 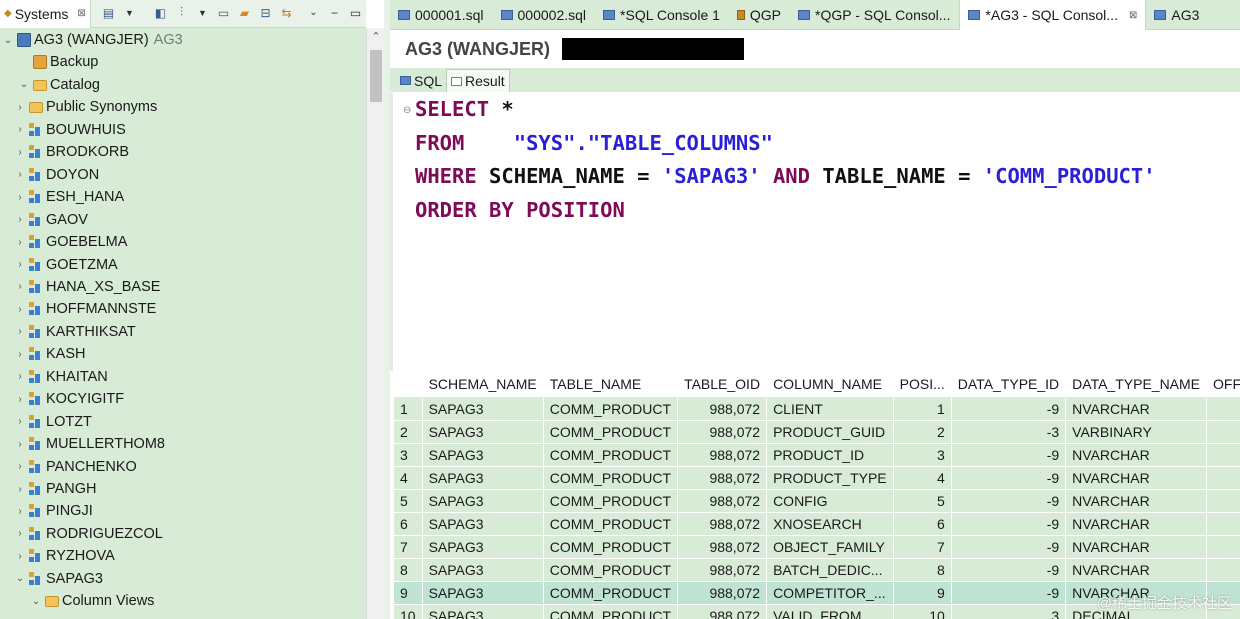 What do you see at coordinates (922, 478) in the screenshot?
I see `table-cell: 4` at bounding box center [922, 478].